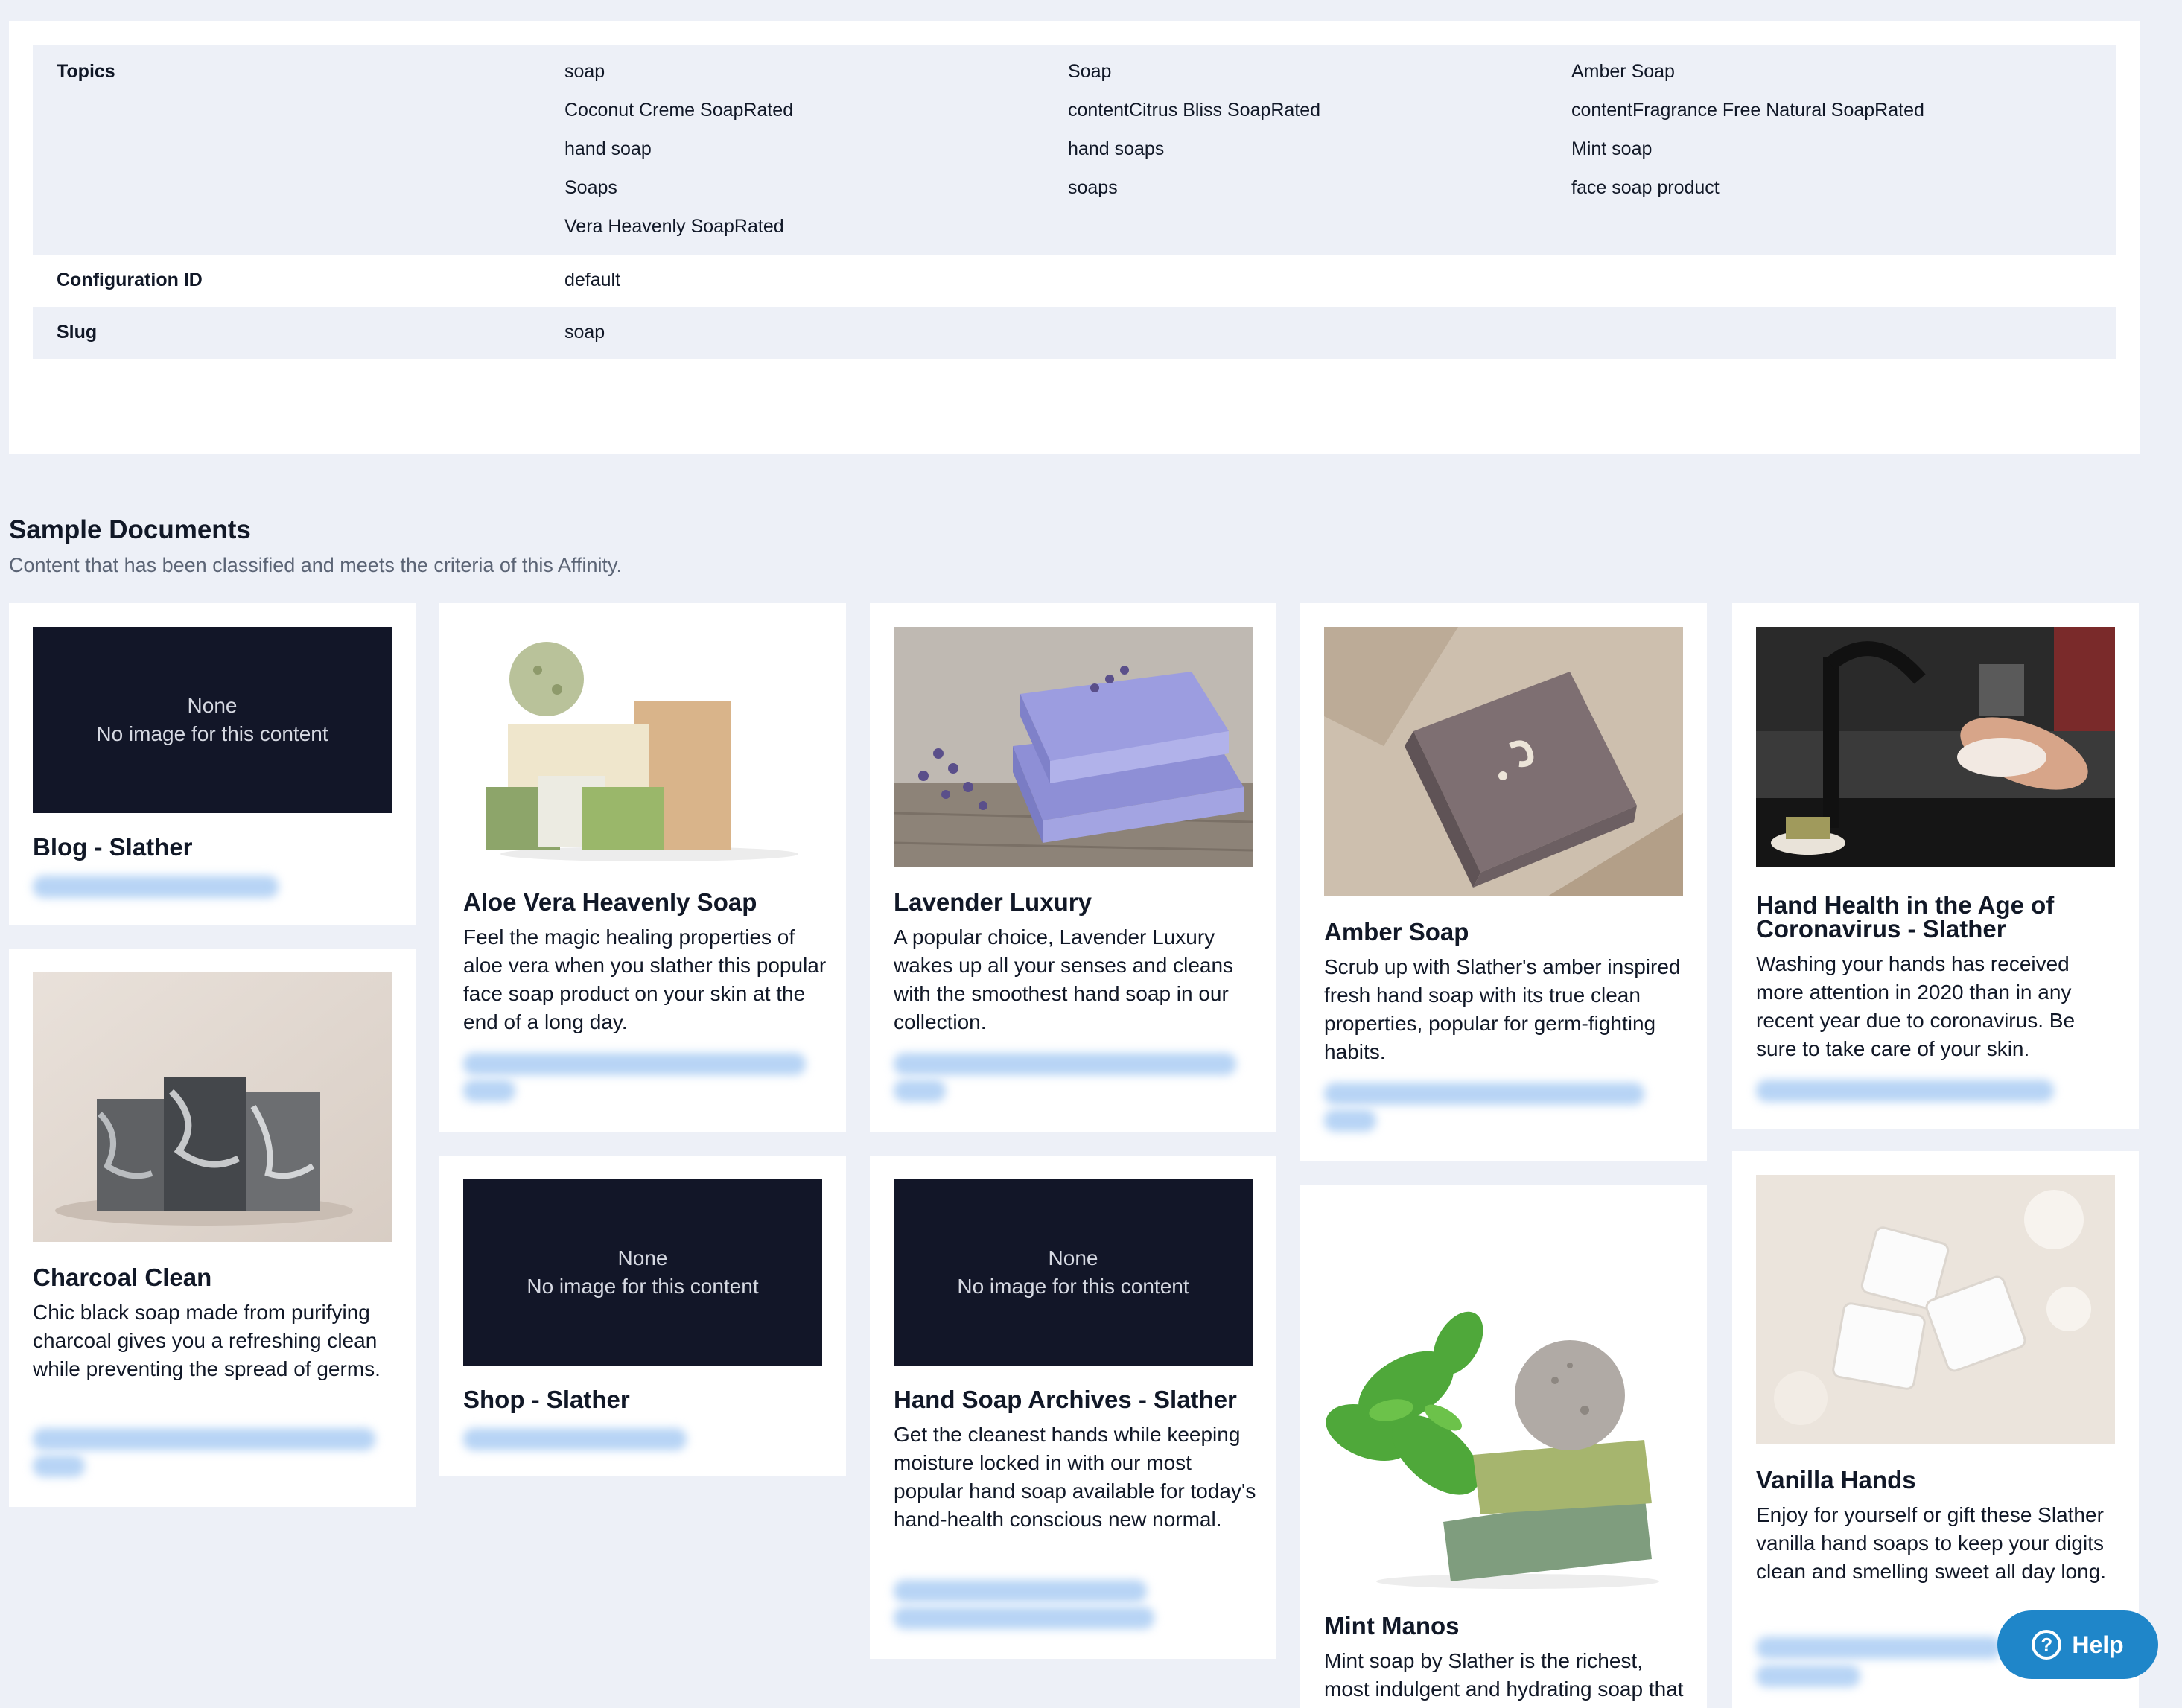 Image resolution: width=2182 pixels, height=1708 pixels. What do you see at coordinates (1116, 148) in the screenshot?
I see `topic-item: hand soaps` at bounding box center [1116, 148].